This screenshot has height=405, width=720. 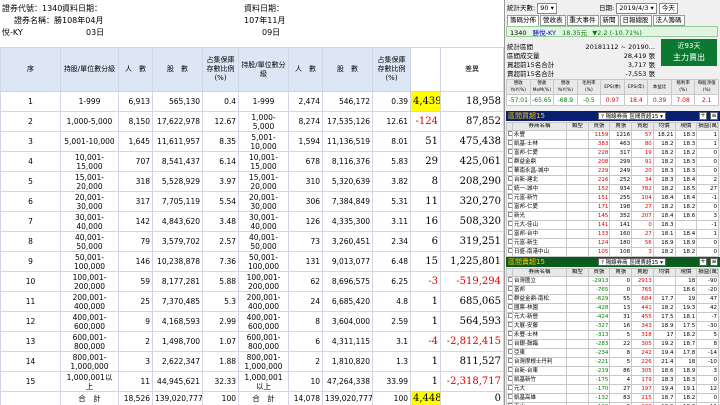 I want to click on broker-row: 台新-台東 -219 86 305 18.6 18.9 3, so click(x=612, y=371).